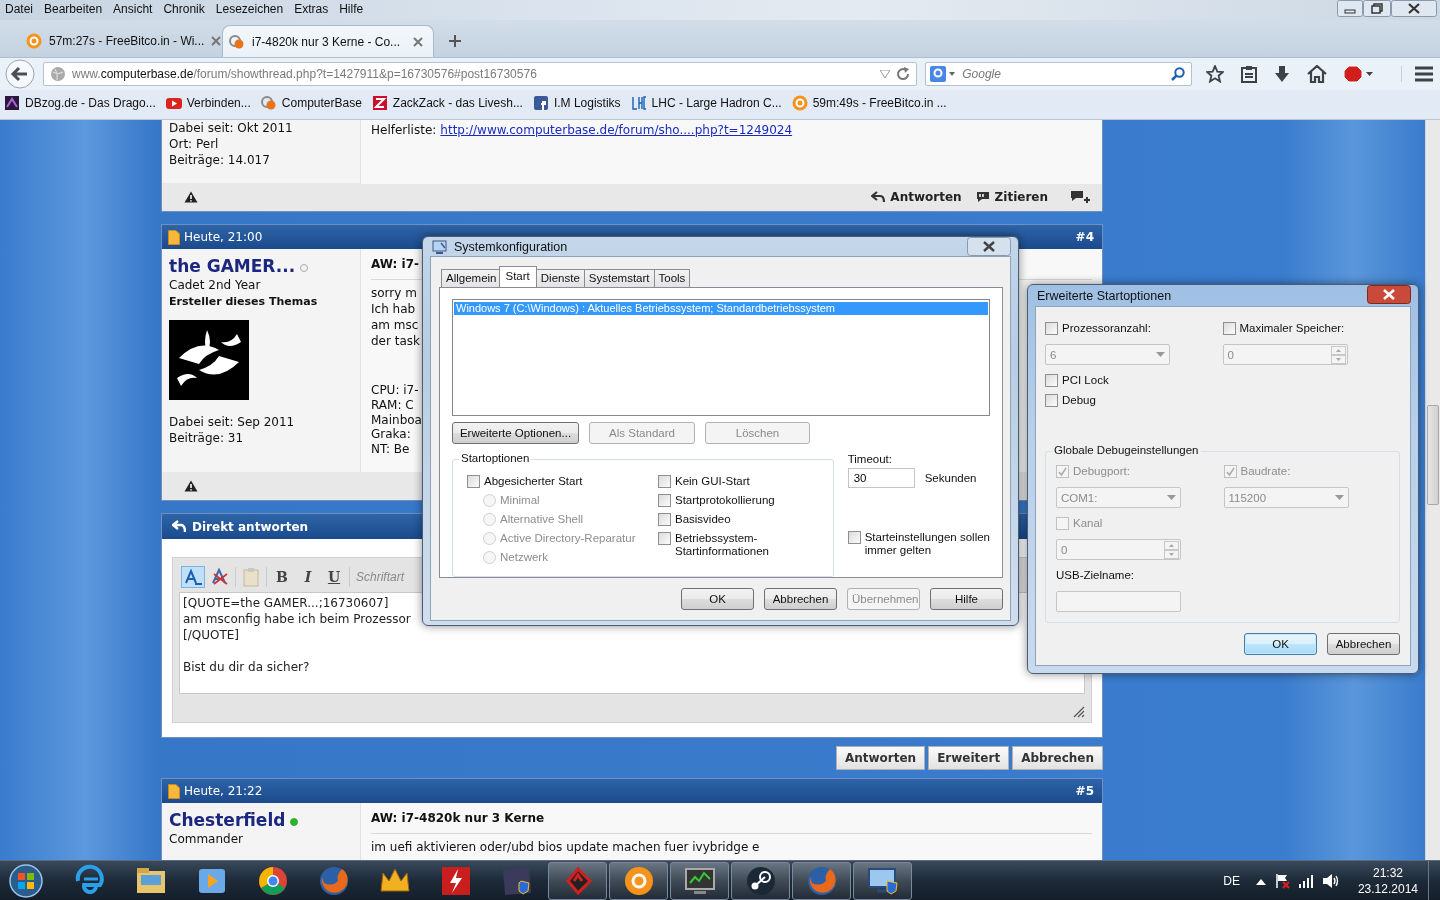 This screenshot has width=1440, height=900. Describe the element at coordinates (471, 278) in the screenshot. I see `dialog-tab: Allgemein` at that location.